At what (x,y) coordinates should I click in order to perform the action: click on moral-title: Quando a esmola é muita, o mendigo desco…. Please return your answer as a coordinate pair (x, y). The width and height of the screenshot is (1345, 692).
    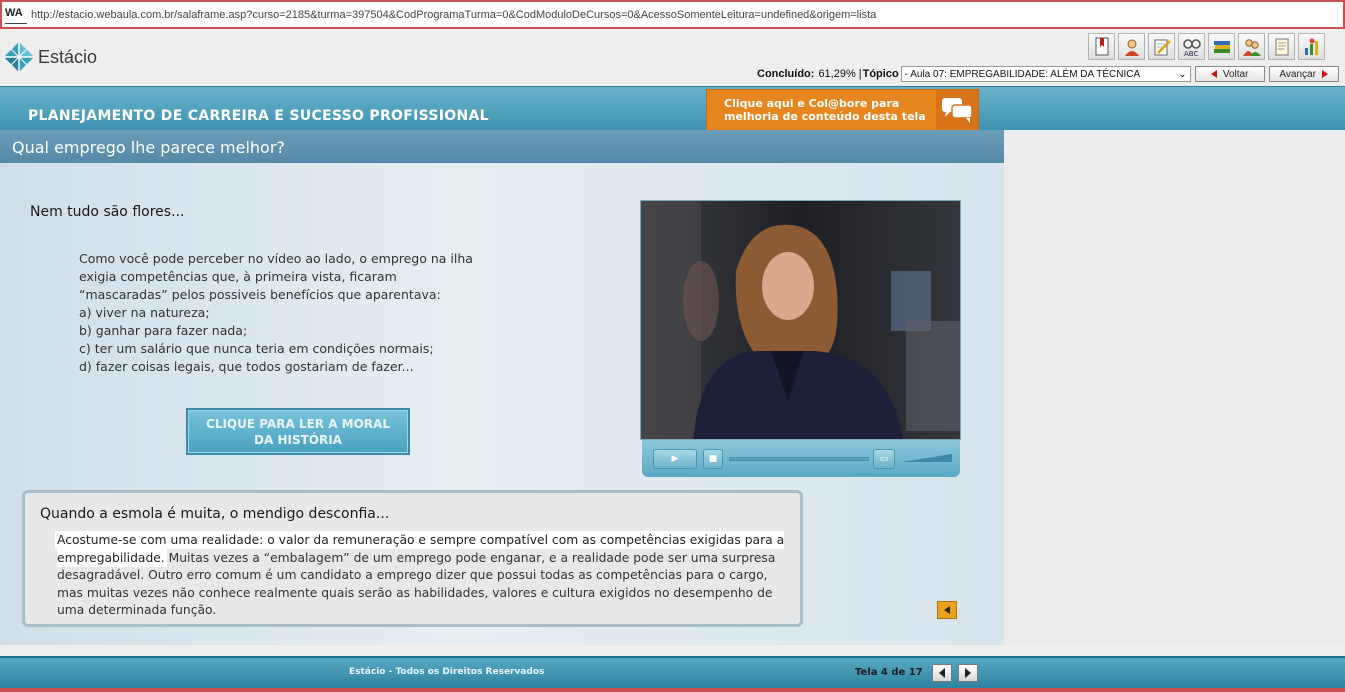
    Looking at the image, I should click on (215, 514).